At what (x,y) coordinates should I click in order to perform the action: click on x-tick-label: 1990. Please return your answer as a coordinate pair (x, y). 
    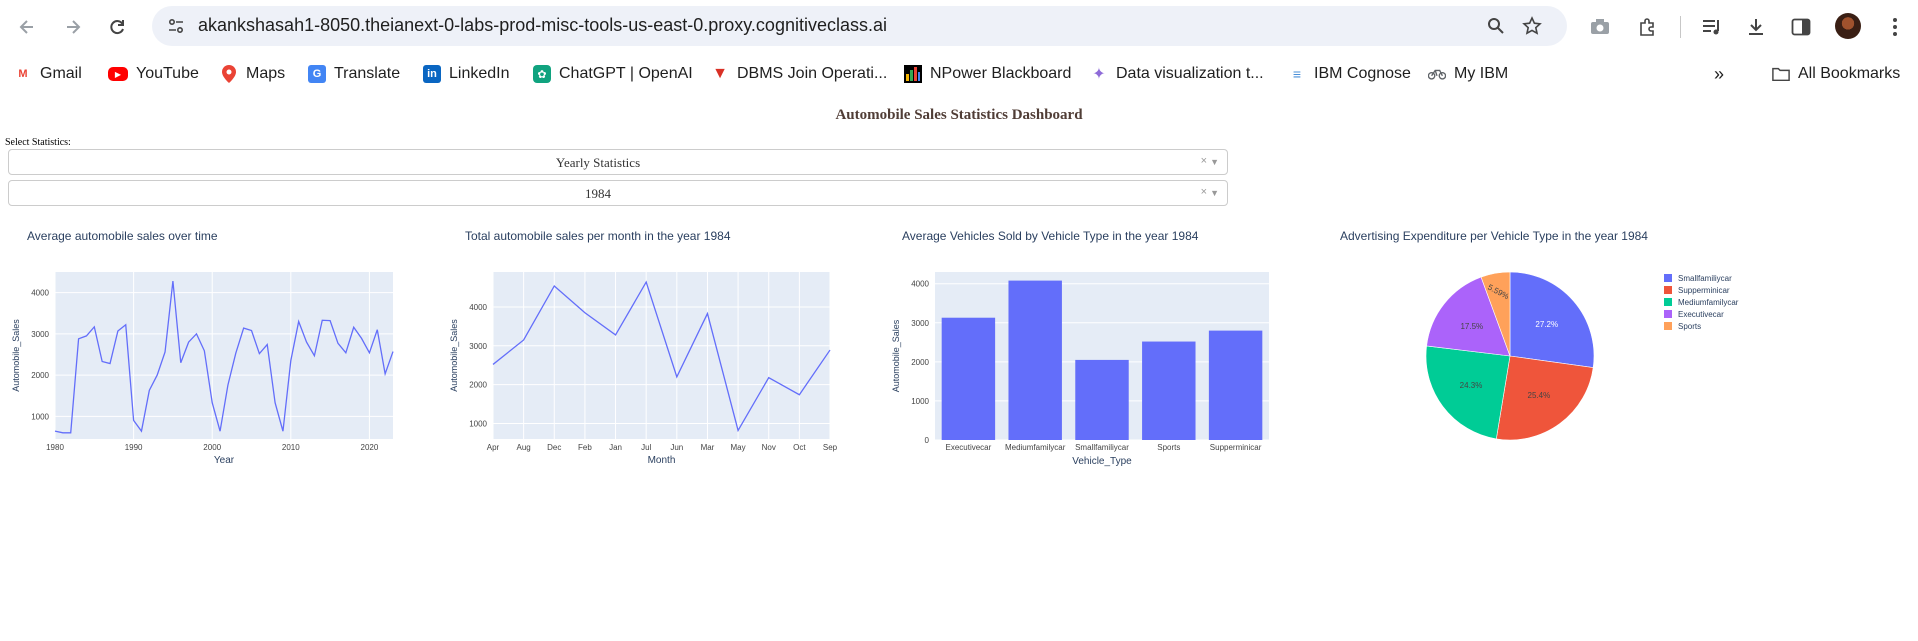
    Looking at the image, I should click on (134, 447).